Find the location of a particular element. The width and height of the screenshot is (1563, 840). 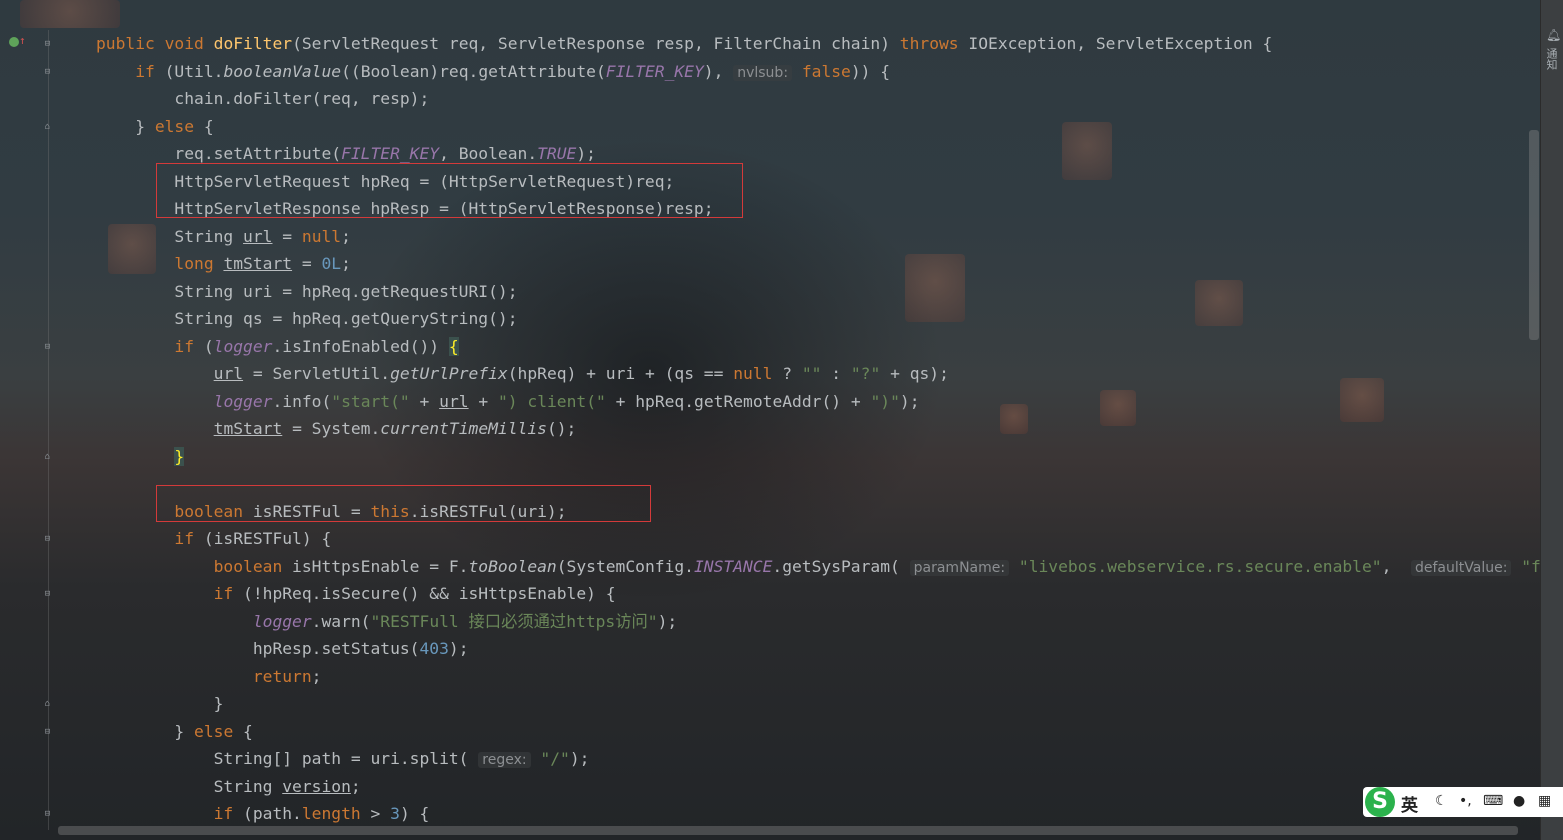

code-token: else is located at coordinates (214, 731).